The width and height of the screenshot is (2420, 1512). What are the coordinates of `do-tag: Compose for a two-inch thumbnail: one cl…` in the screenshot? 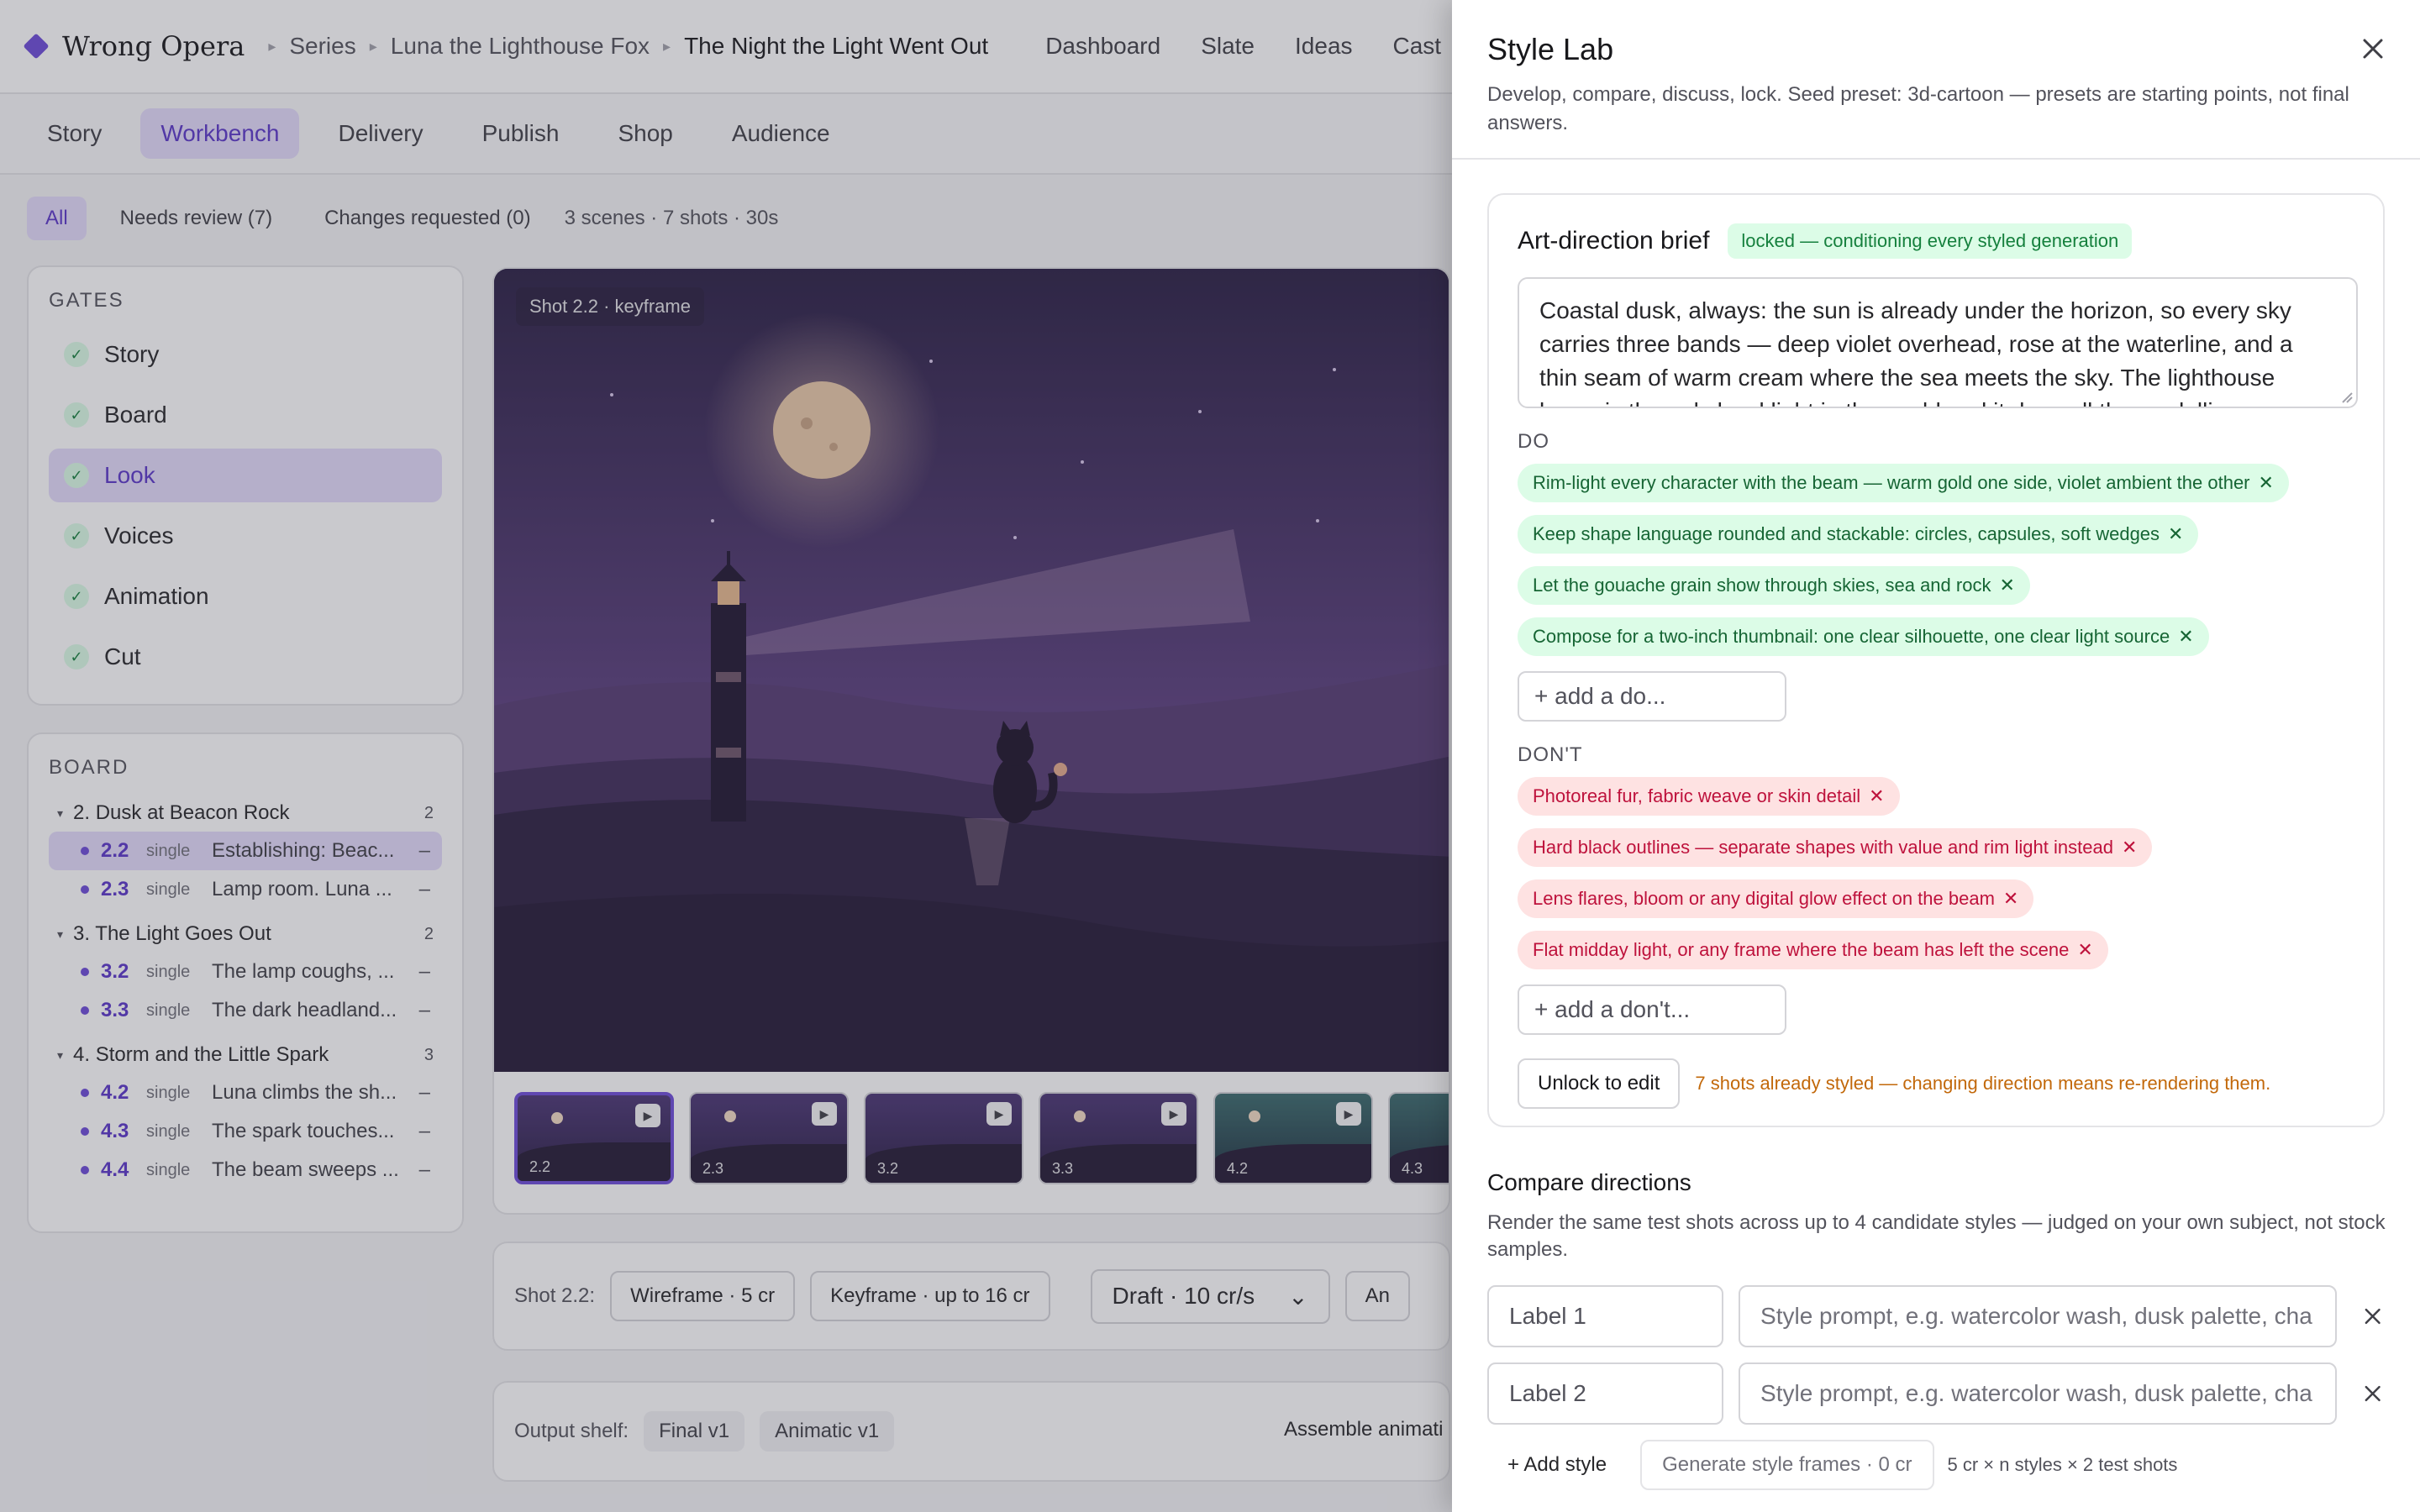 It's located at (1863, 636).